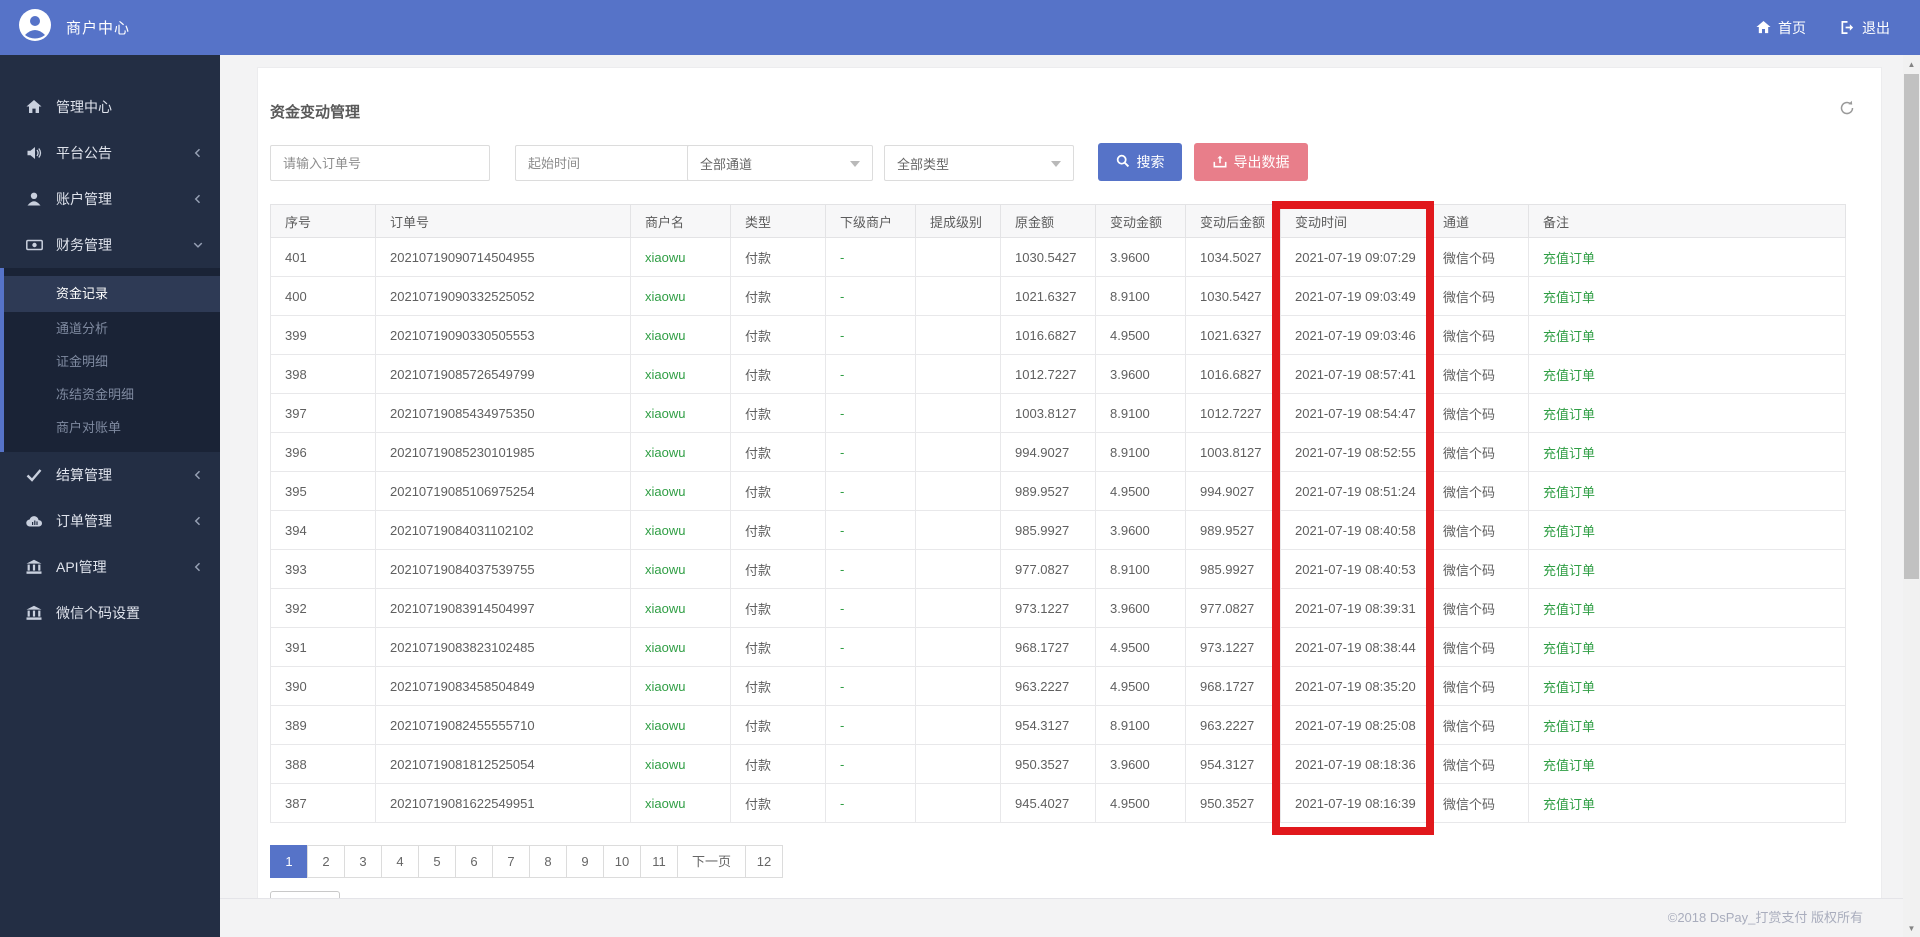  I want to click on search-button: 搜索, so click(1140, 162).